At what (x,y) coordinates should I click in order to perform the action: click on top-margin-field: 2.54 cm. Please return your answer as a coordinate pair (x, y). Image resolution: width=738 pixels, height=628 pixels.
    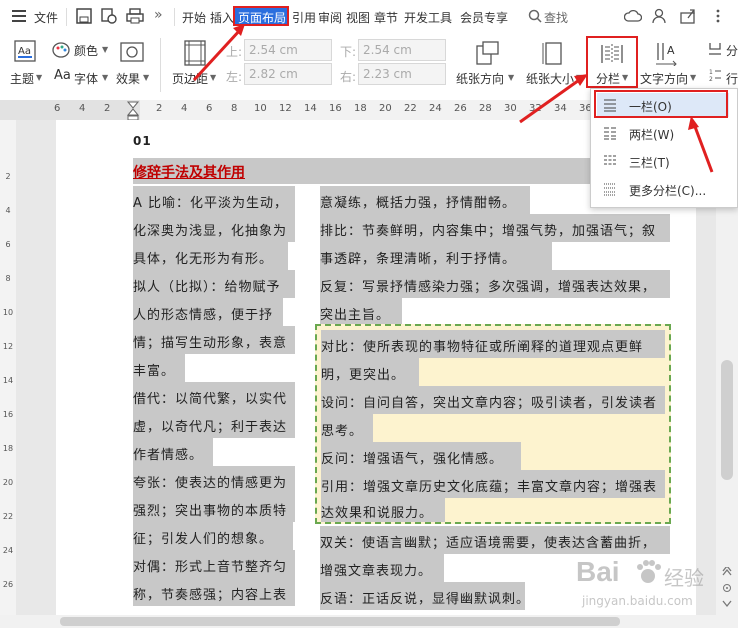
    Looking at the image, I should click on (288, 50).